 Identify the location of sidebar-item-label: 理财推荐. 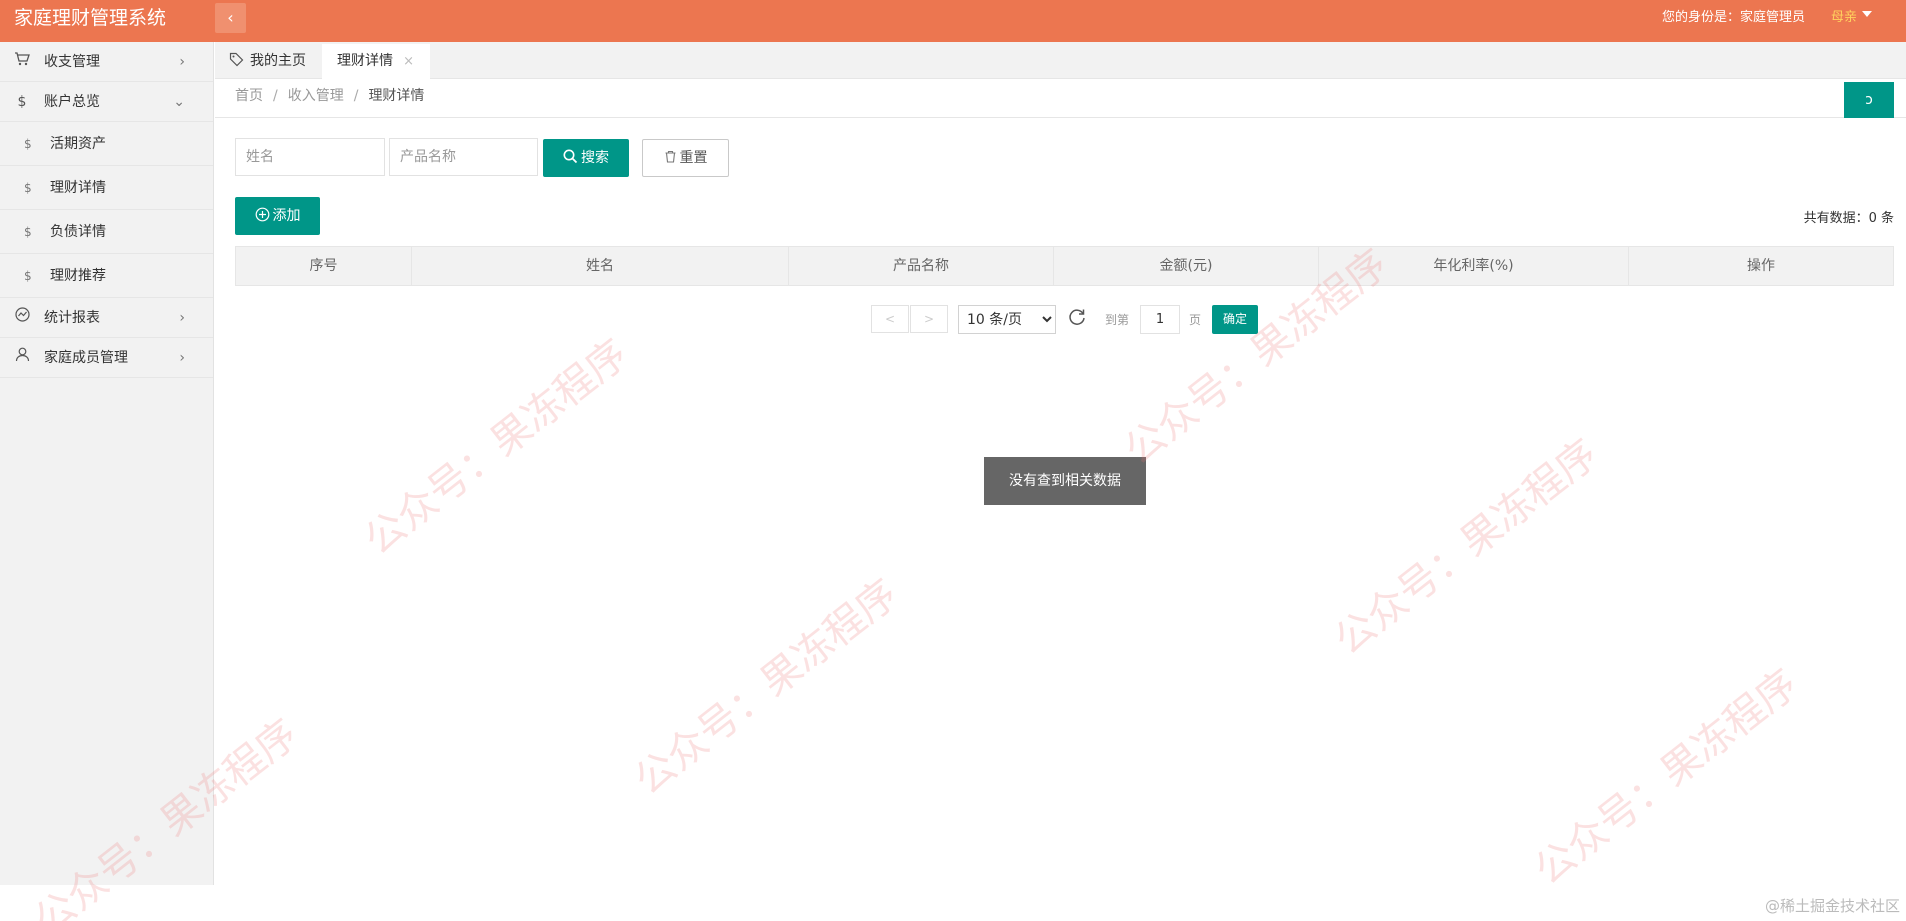
(78, 276).